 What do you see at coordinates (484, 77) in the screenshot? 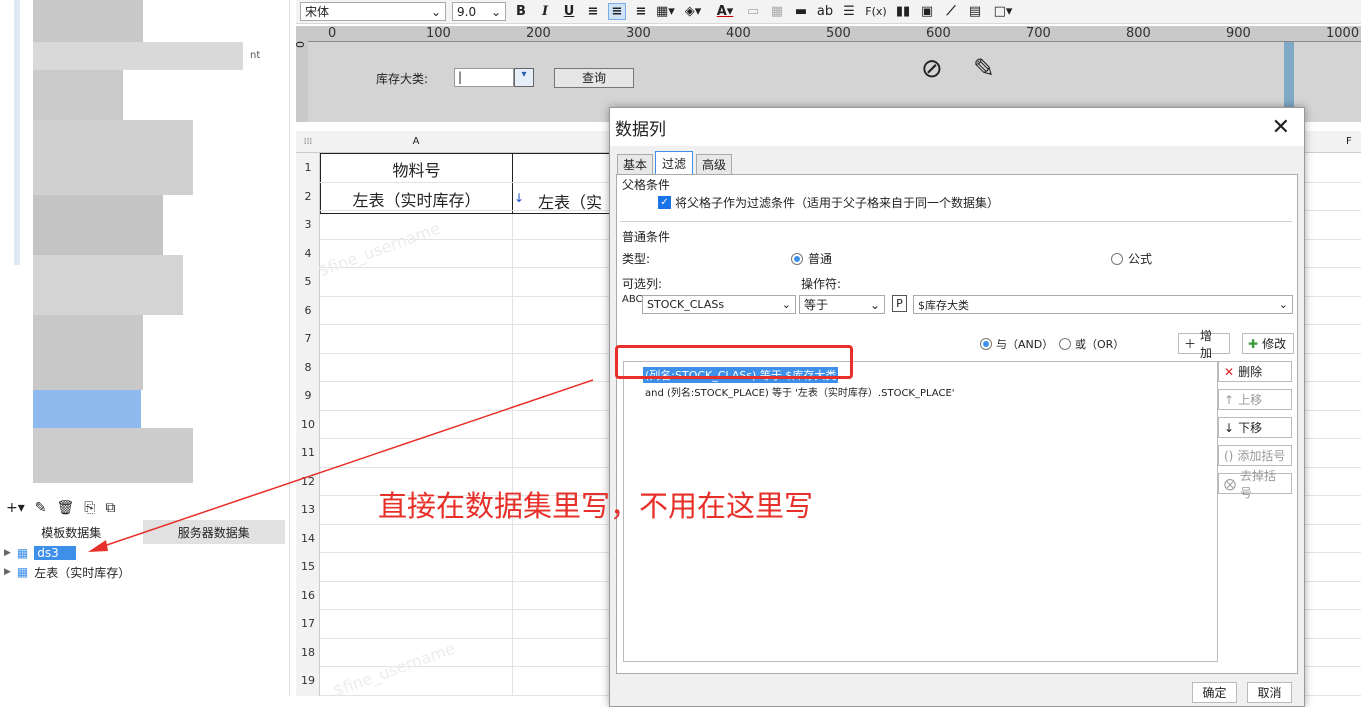
I see `param-combo-input: |` at bounding box center [484, 77].